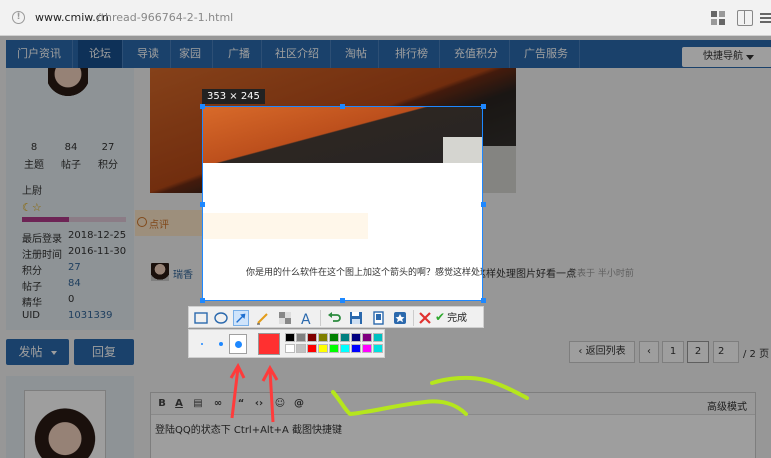 The image size is (771, 458). What do you see at coordinates (297, 54) in the screenshot?
I see `nav-item-community: 社区介绍` at bounding box center [297, 54].